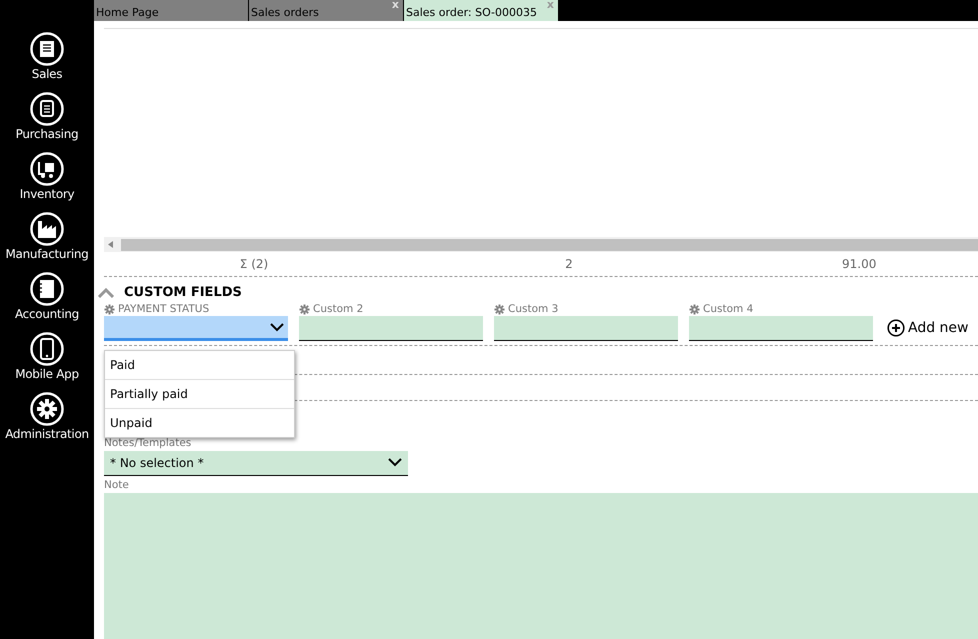  What do you see at coordinates (183, 292) in the screenshot?
I see `section-title: CUSTOM FIELDS` at bounding box center [183, 292].